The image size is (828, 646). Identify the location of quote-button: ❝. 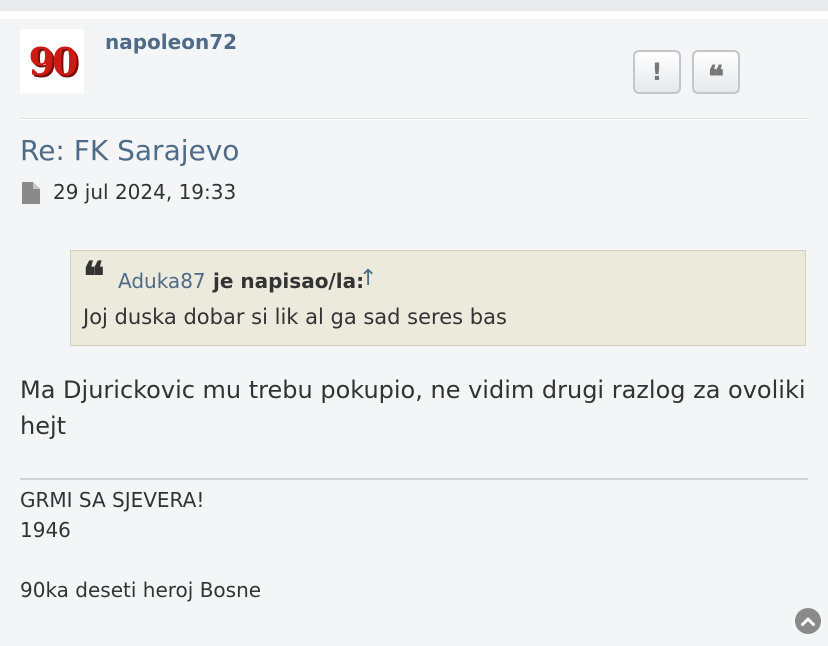
(716, 72).